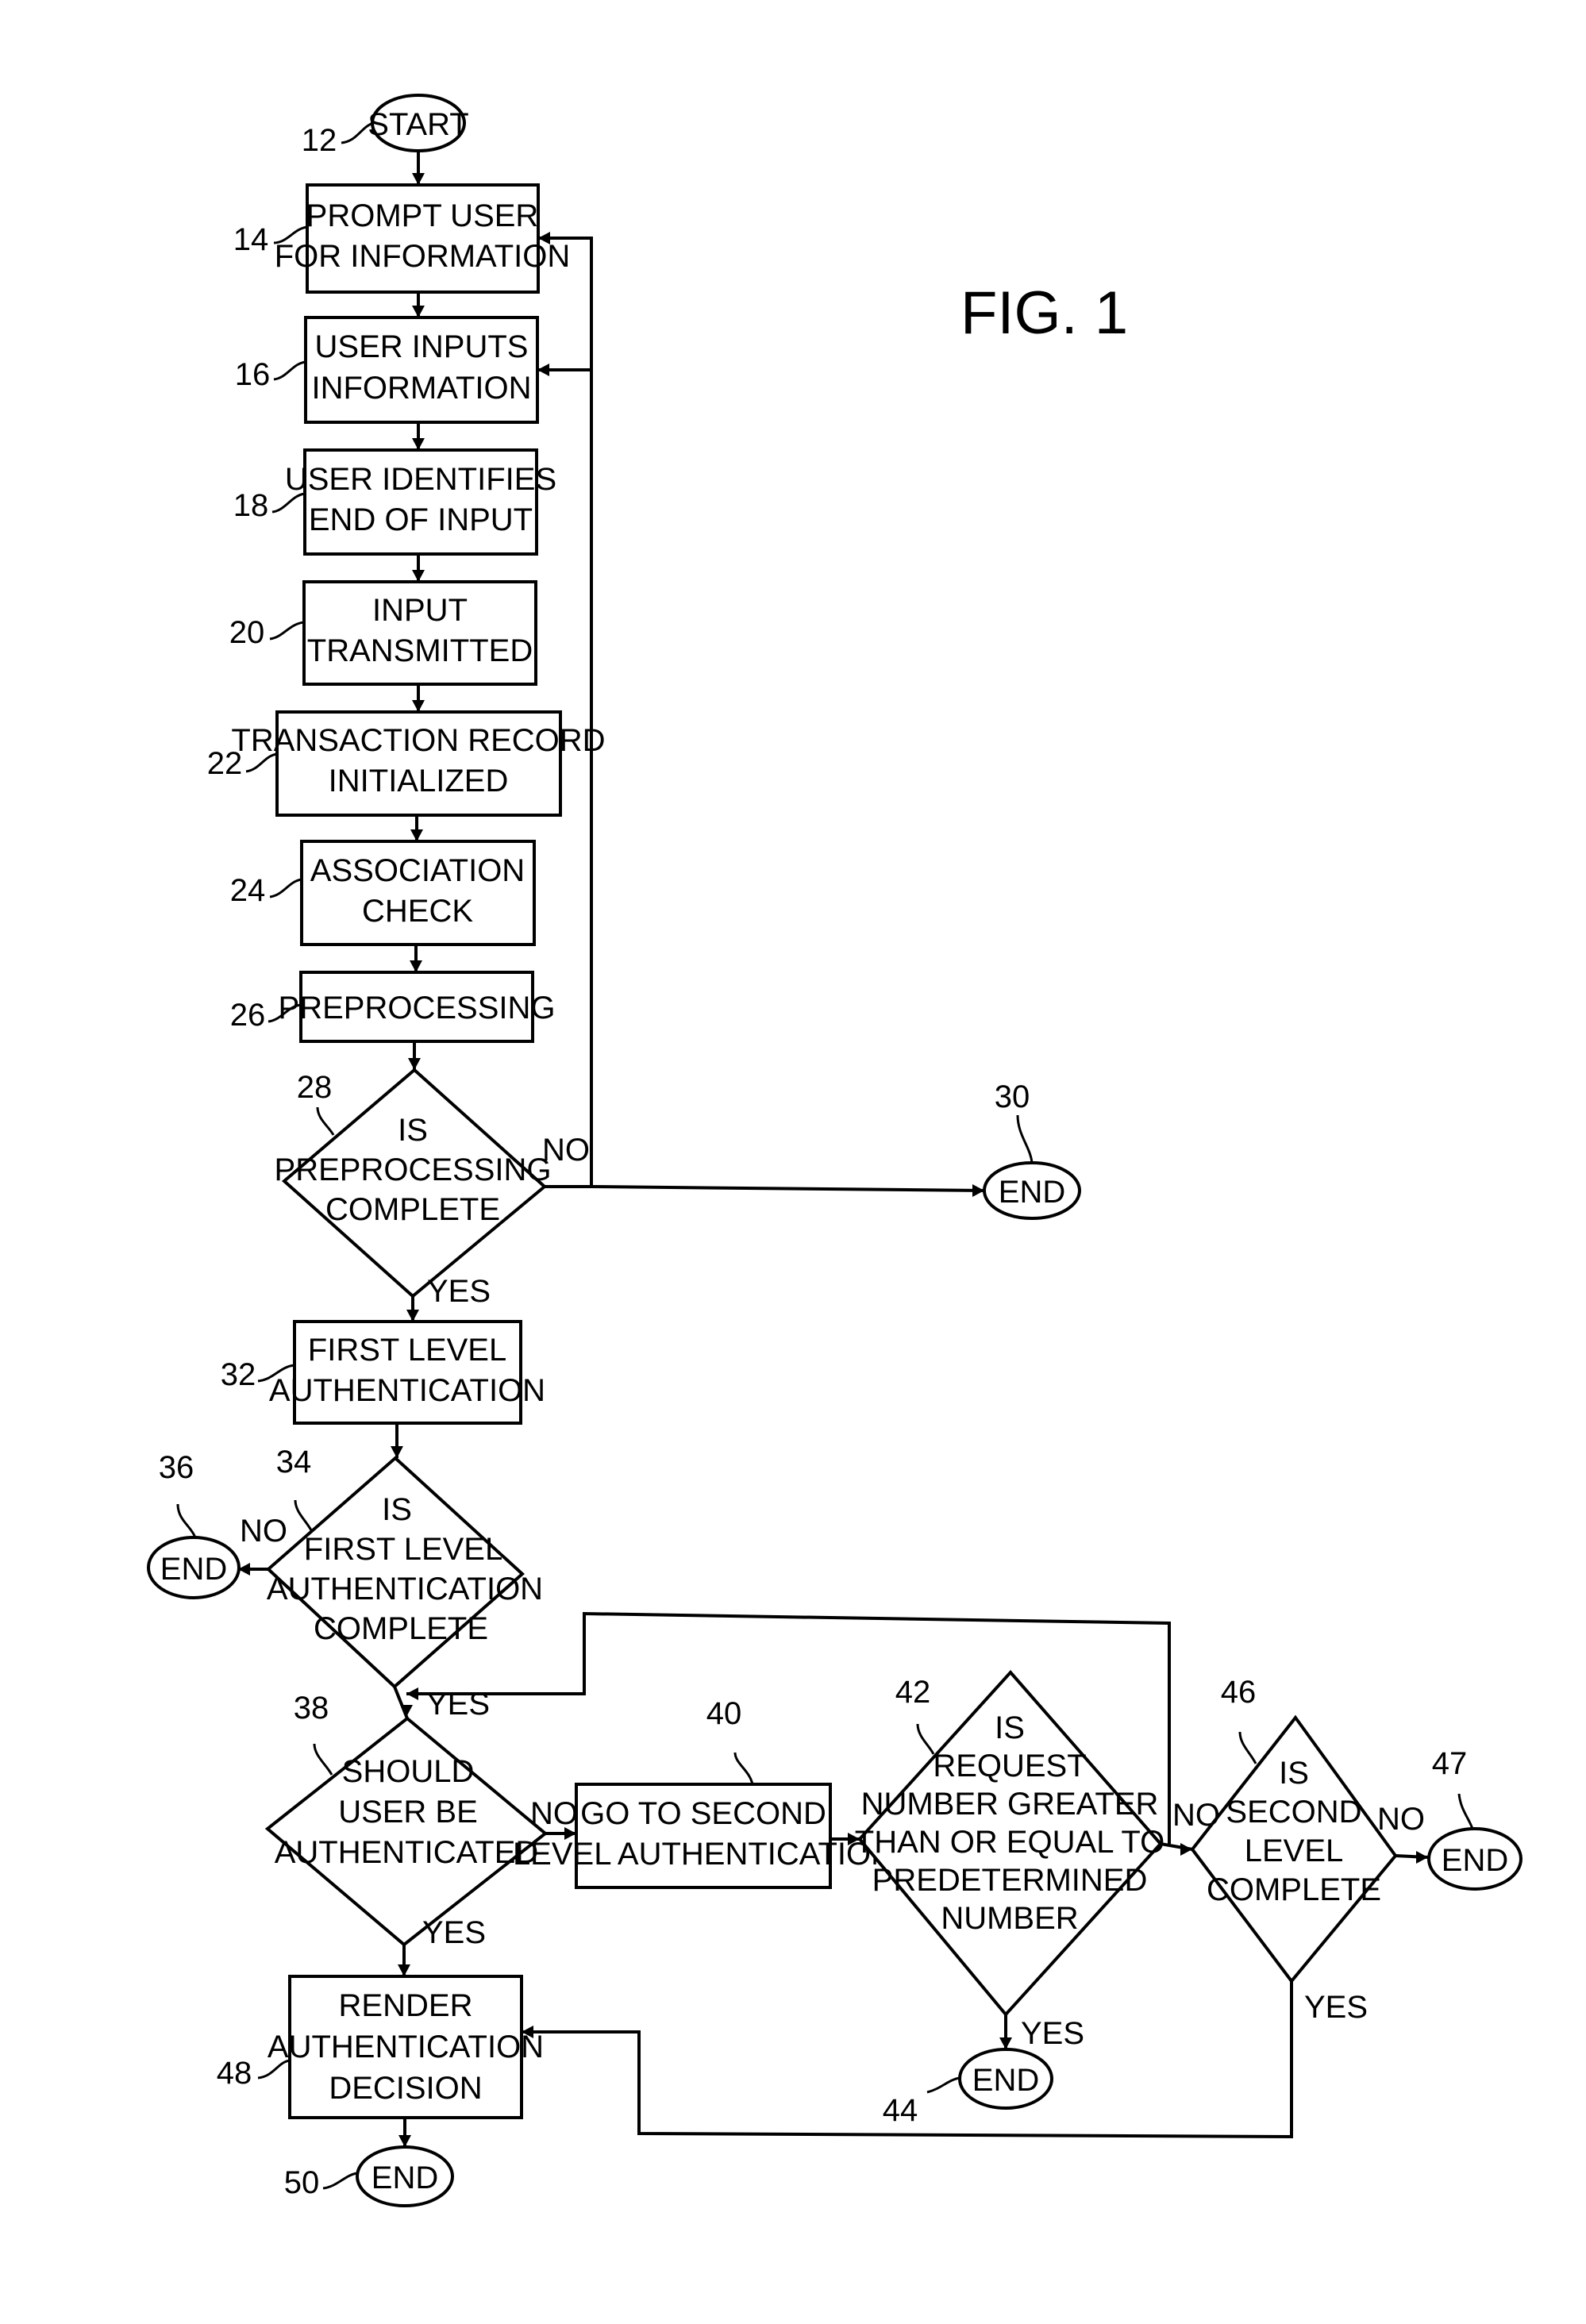 This screenshot has height=2324, width=1586. Describe the element at coordinates (176, 1467) in the screenshot. I see `ref-numeral: 36` at that location.